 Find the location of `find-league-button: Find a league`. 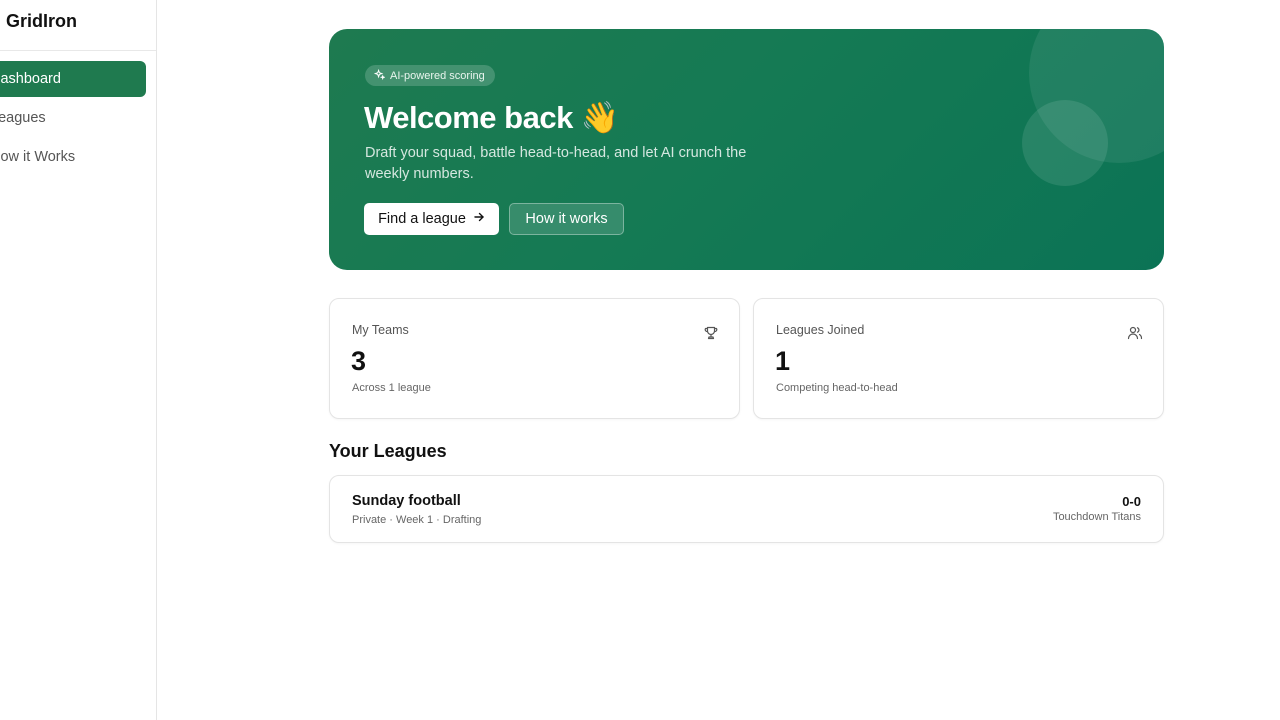

find-league-button: Find a league is located at coordinates (431, 219).